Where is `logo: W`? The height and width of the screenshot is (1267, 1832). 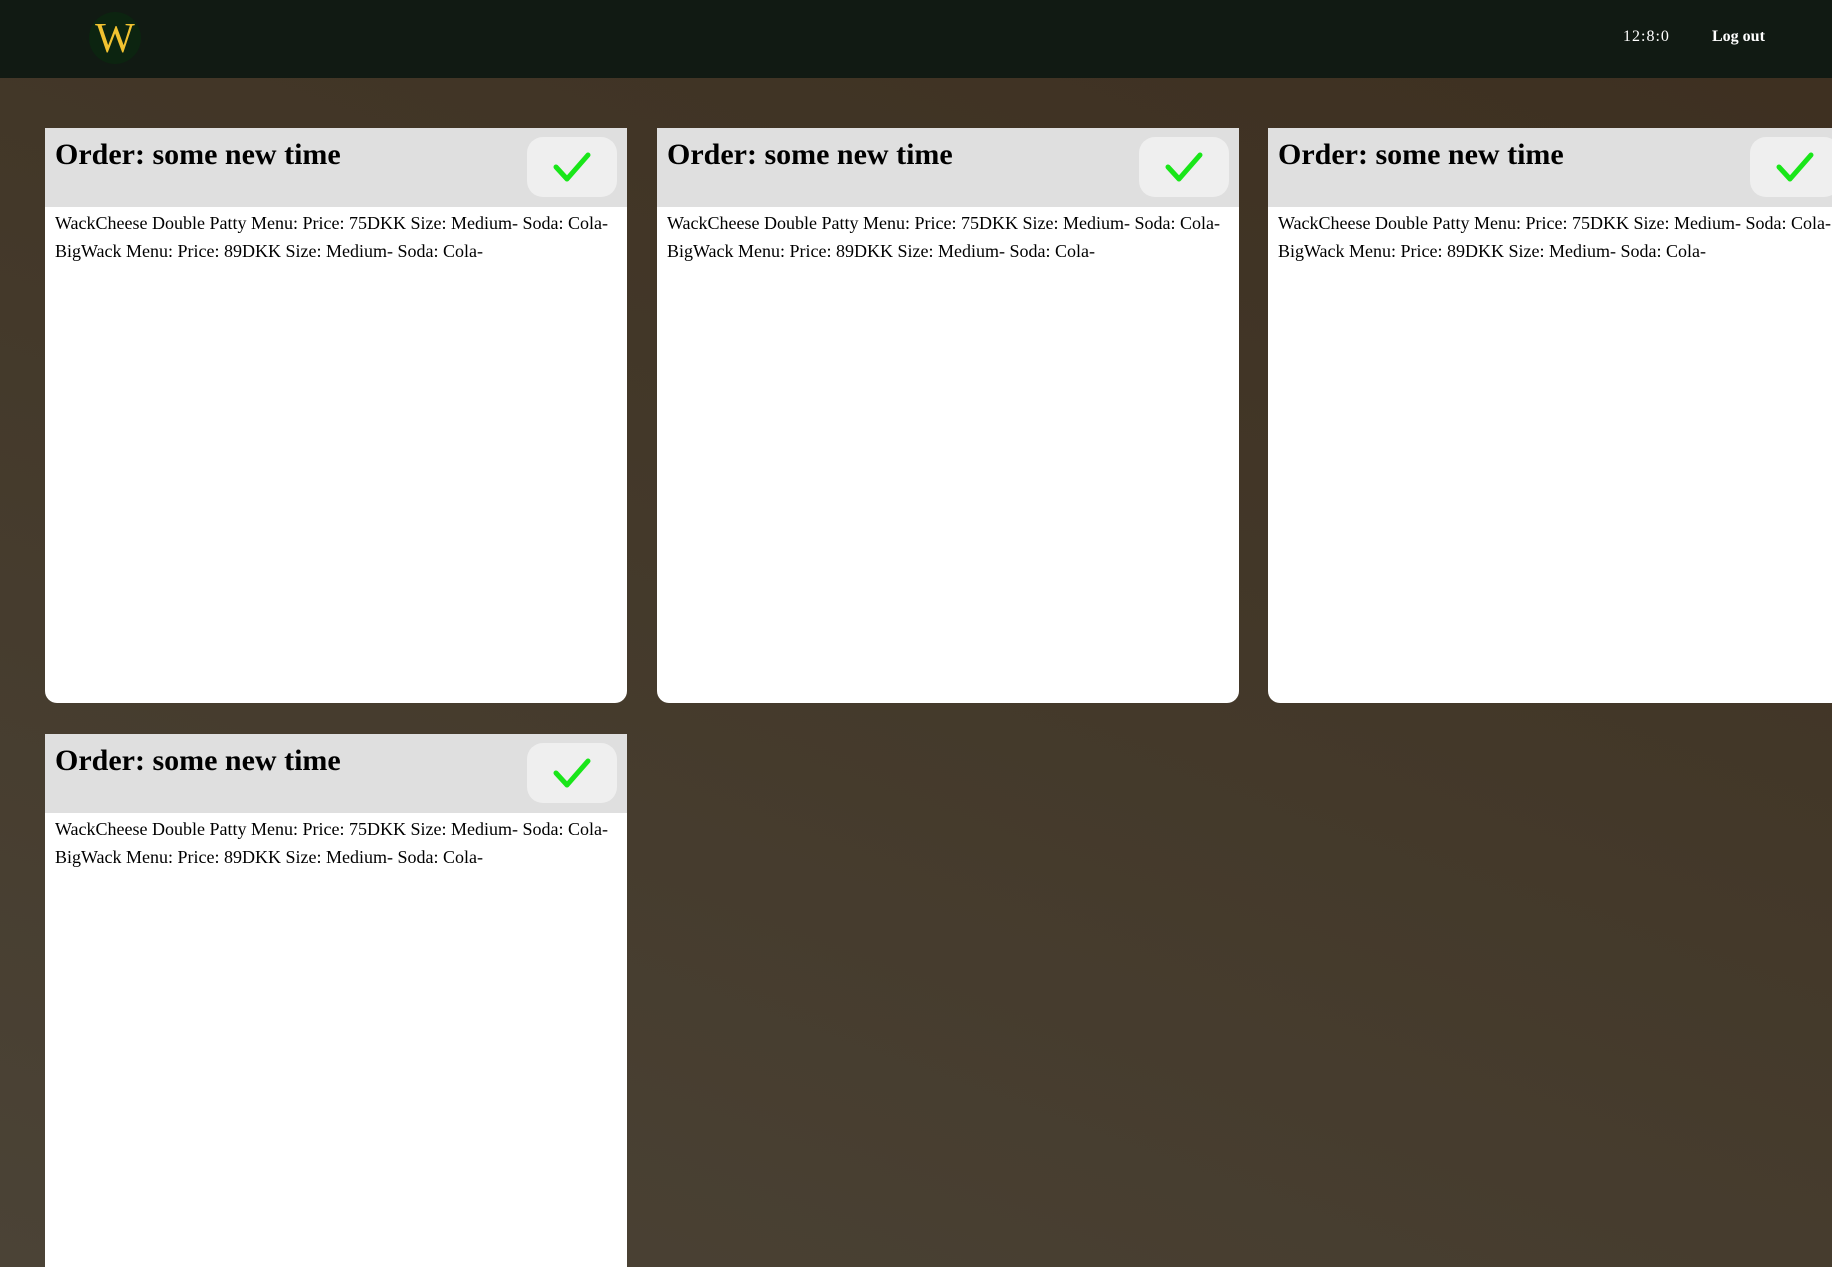 logo: W is located at coordinates (115, 38).